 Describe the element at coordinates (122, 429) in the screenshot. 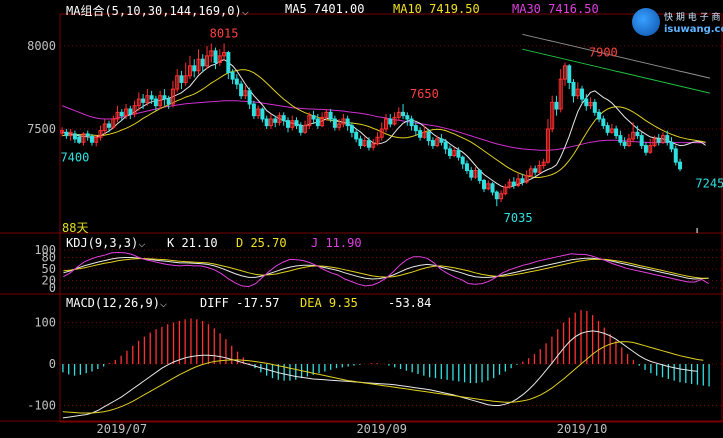

I see `x-axis-label: 2019/07` at that location.